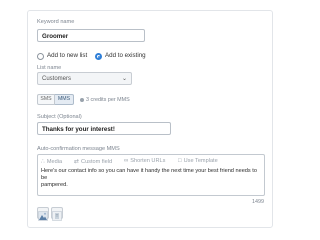  I want to click on toolbar-use-template-label: Use Template, so click(200, 161).